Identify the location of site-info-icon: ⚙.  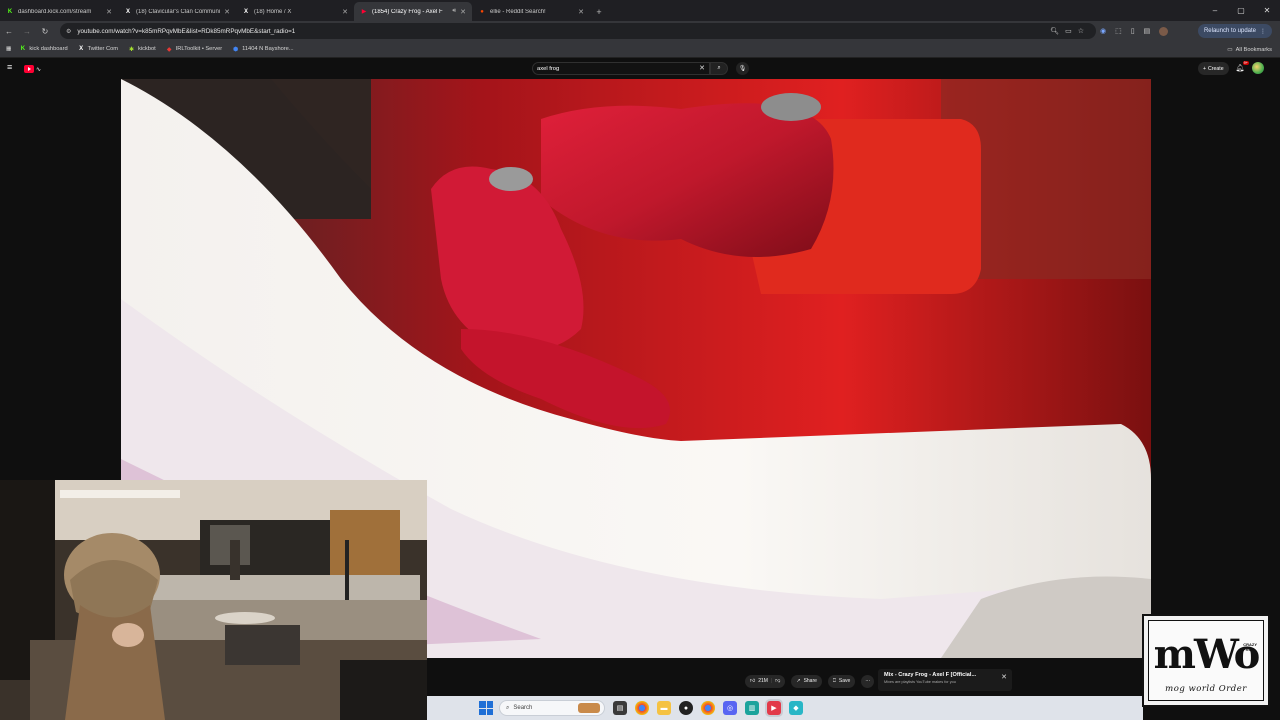
(68, 31).